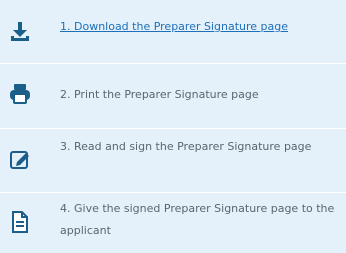  I want to click on download-icon, so click(20, 32).